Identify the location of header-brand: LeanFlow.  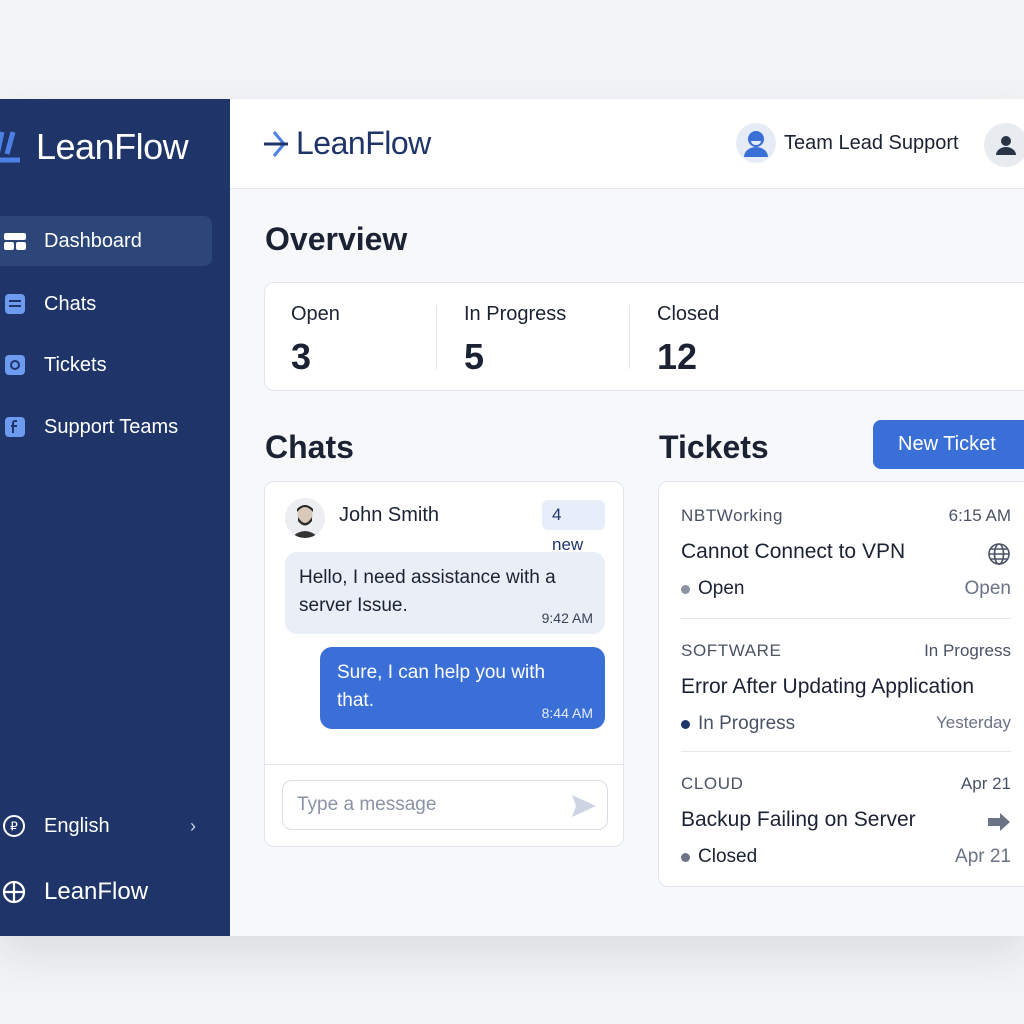
(363, 143).